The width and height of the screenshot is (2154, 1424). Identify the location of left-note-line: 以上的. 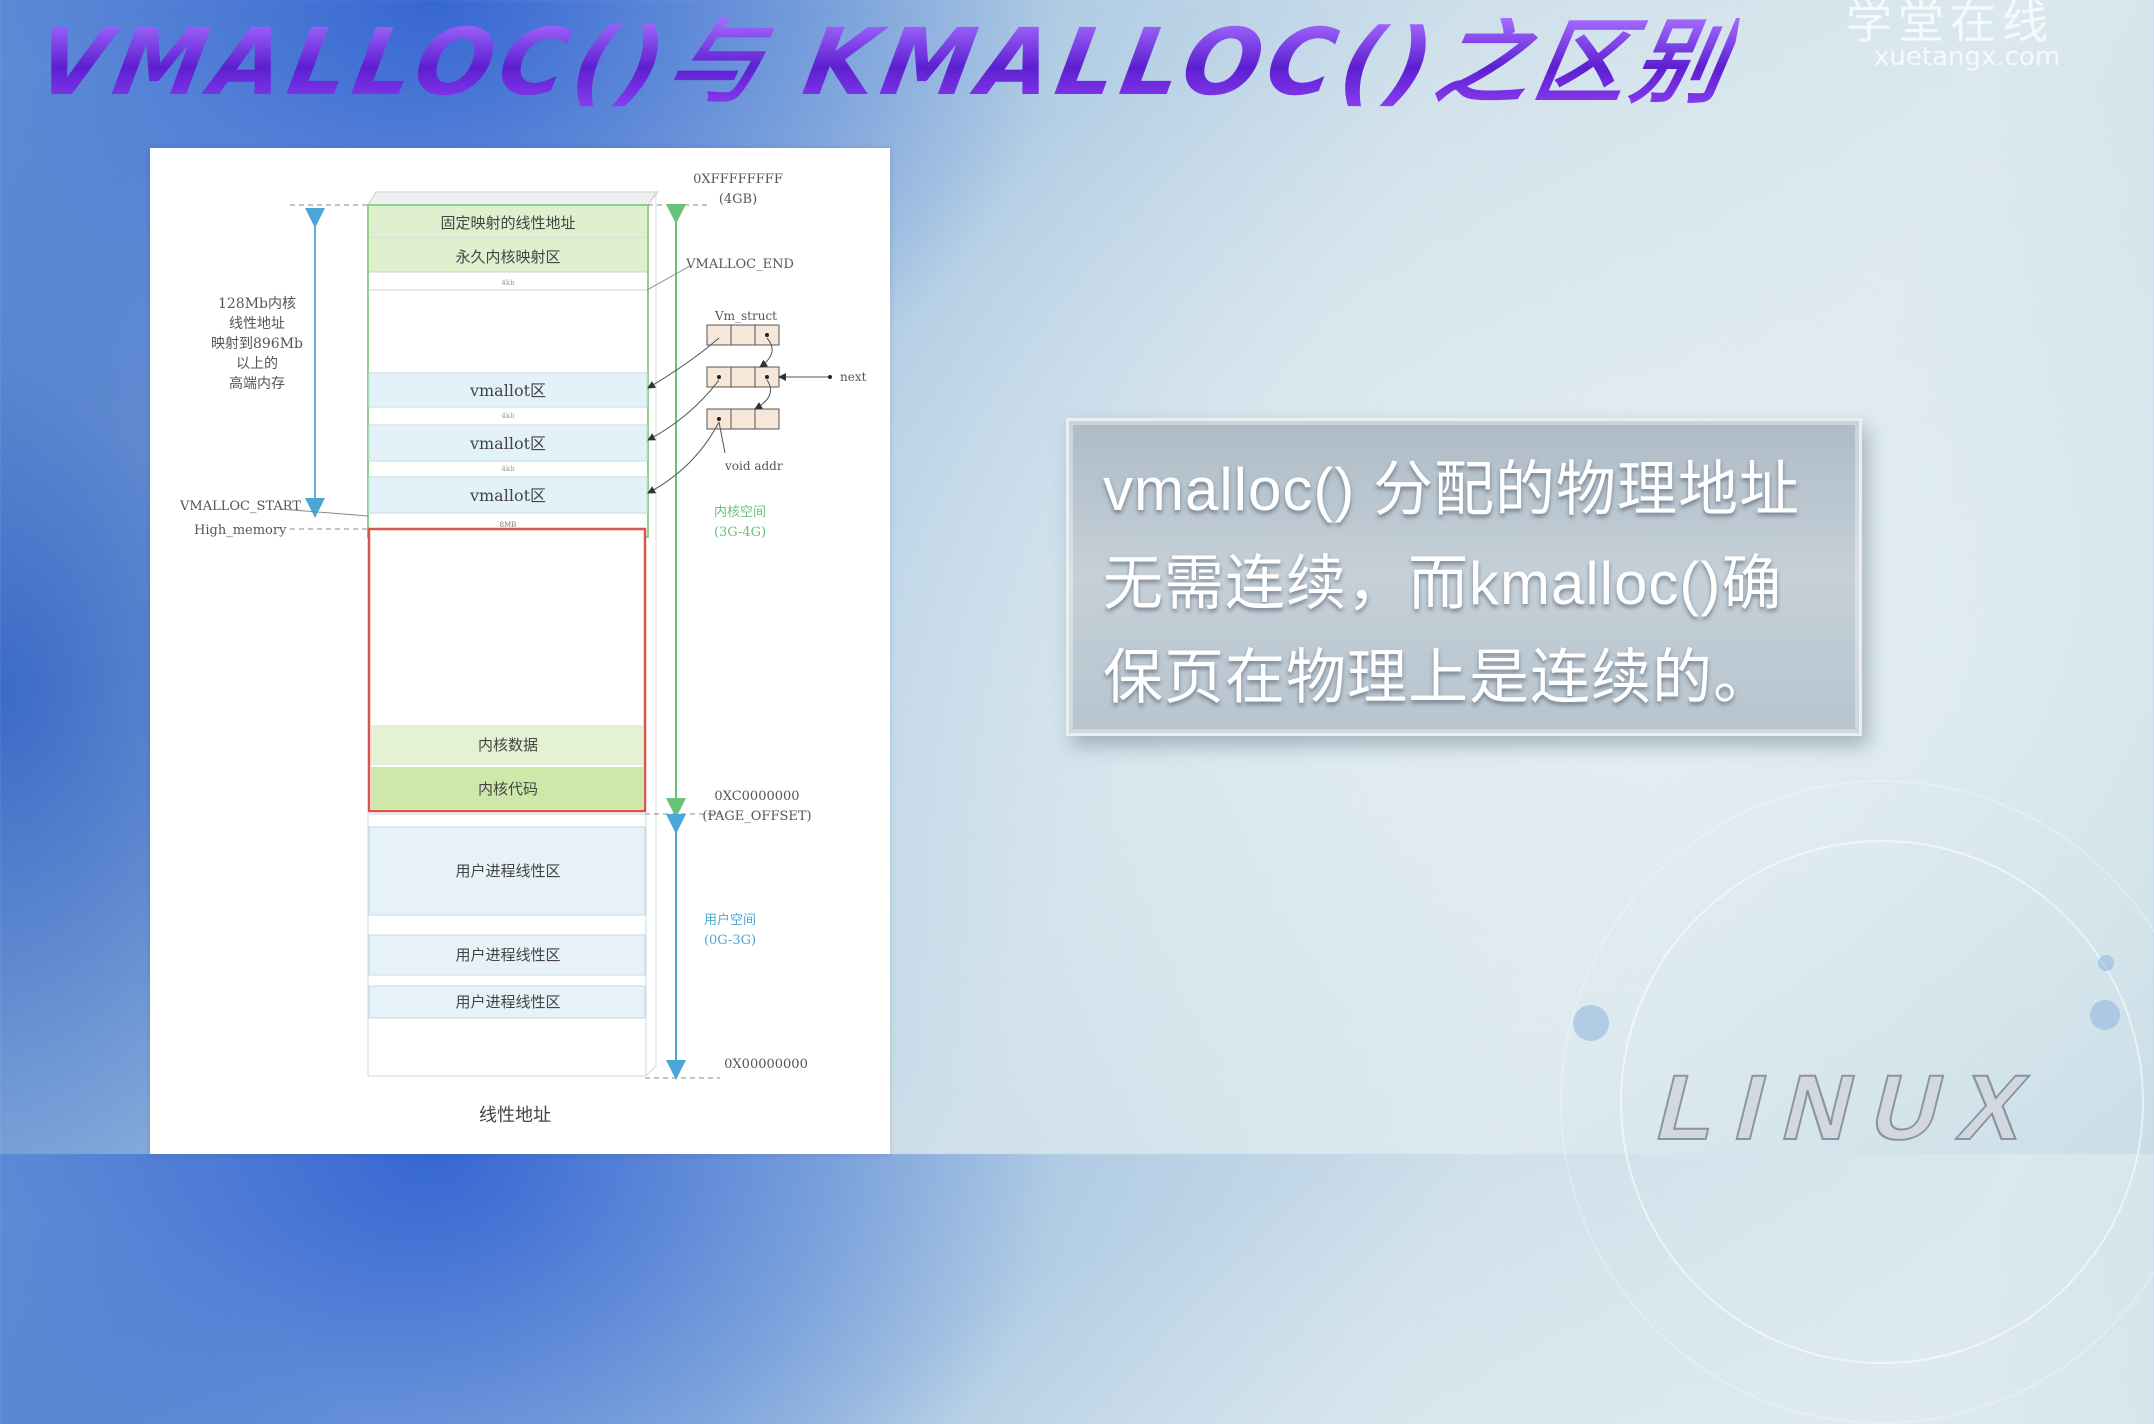
(257, 364).